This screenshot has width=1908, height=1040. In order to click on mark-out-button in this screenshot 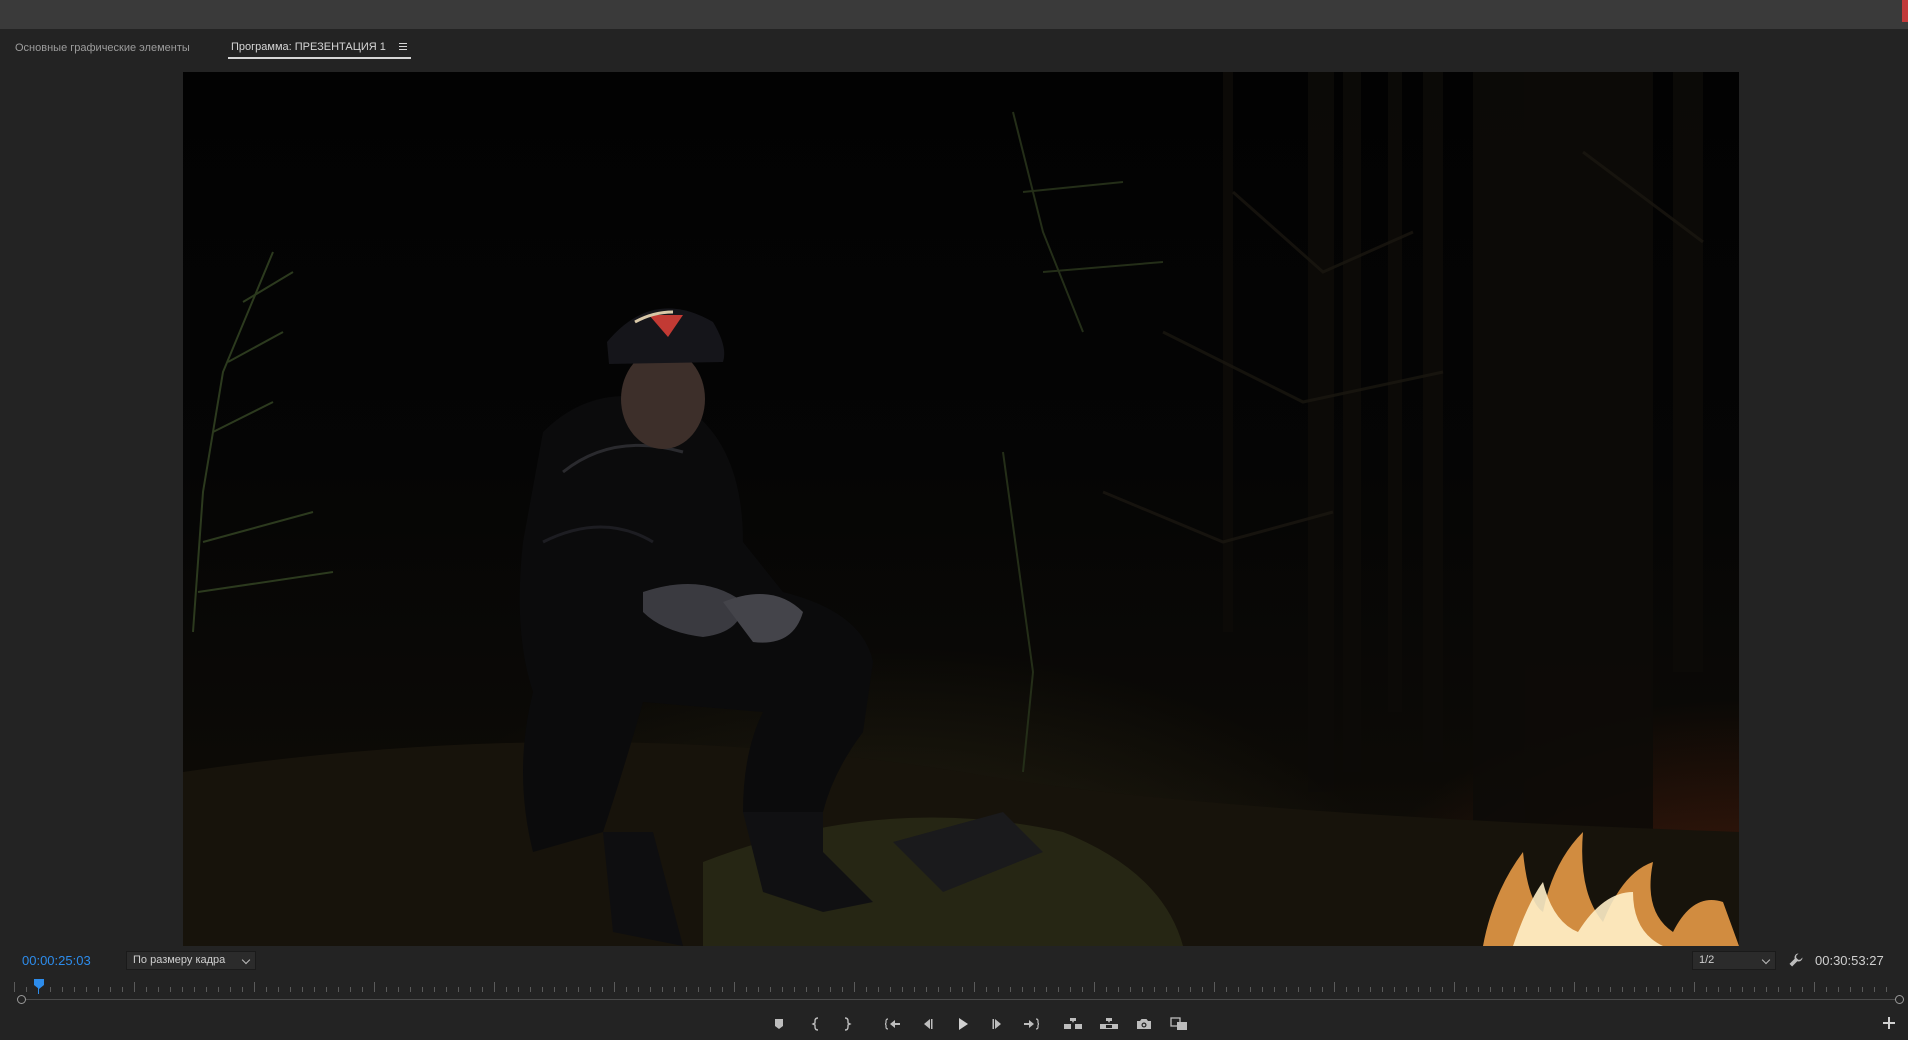, I will do `click(847, 1024)`.